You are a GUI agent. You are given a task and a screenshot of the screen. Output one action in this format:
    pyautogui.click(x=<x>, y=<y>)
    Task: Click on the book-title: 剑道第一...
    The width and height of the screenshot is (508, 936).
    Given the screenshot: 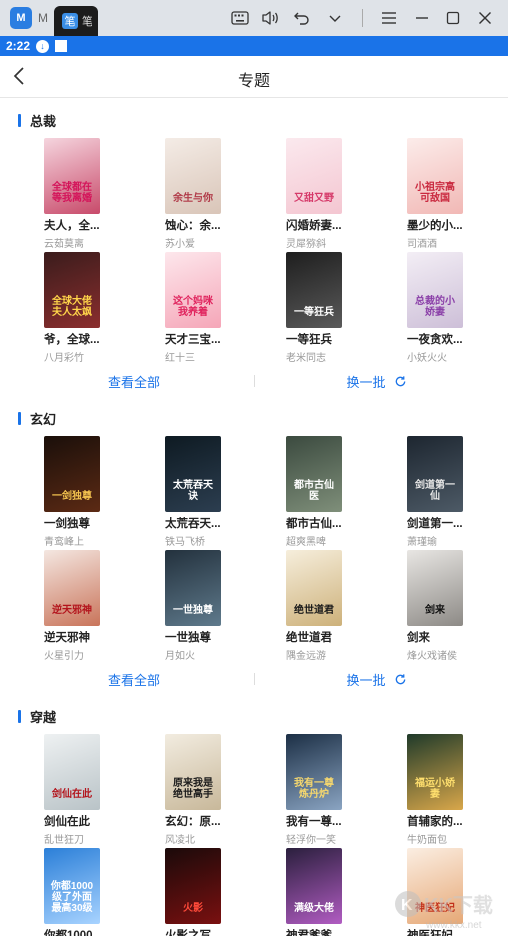 What is the action you would take?
    pyautogui.click(x=442, y=523)
    